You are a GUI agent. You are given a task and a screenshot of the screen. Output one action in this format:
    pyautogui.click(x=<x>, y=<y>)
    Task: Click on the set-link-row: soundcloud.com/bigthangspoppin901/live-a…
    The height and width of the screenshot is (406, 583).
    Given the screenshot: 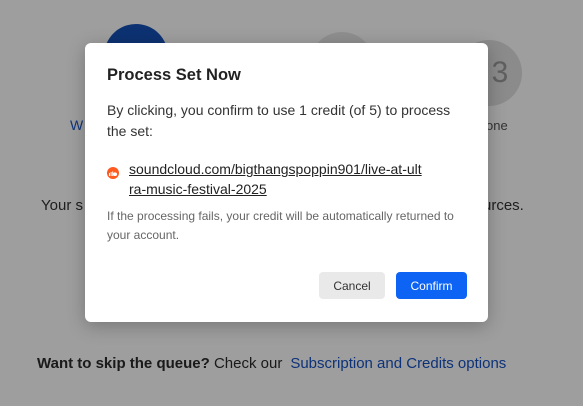 What is the action you would take?
    pyautogui.click(x=286, y=179)
    